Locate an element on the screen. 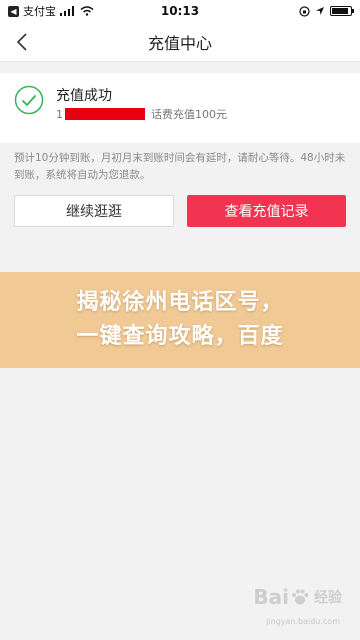 Image resolution: width=360 pixels, height=640 pixels. result-detail: 1 话费充值100元 is located at coordinates (141, 114).